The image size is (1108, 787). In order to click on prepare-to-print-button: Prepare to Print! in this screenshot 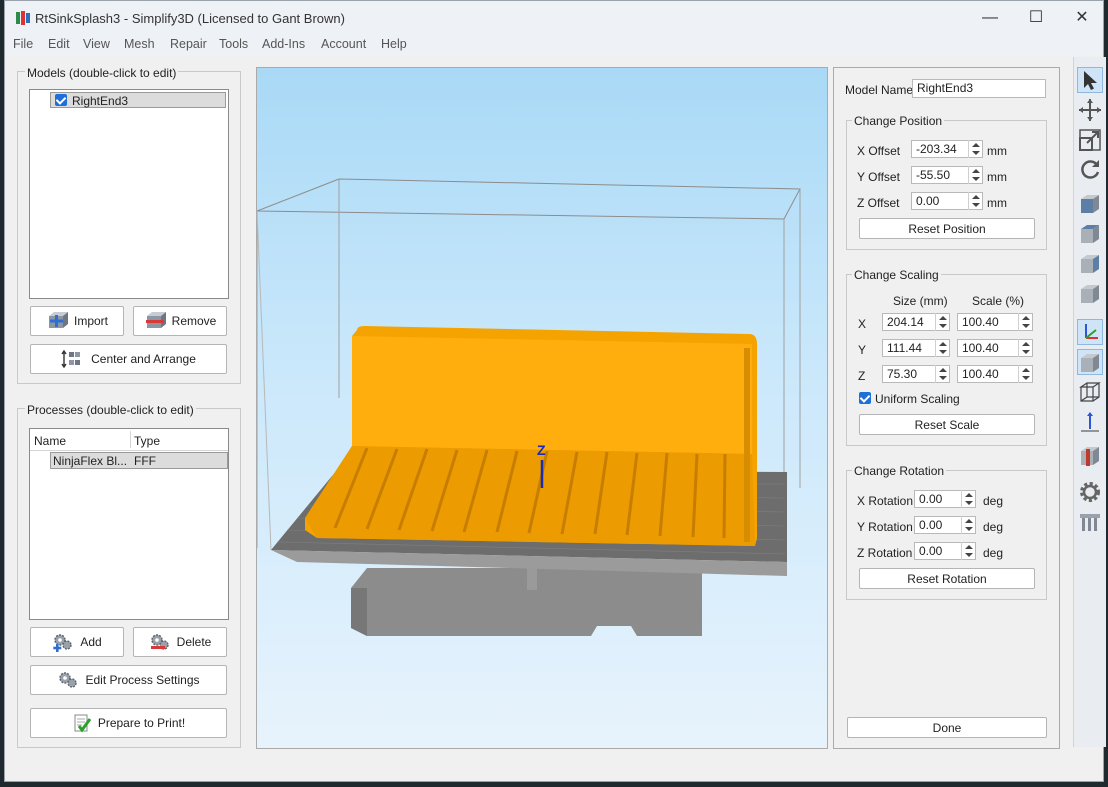, I will do `click(128, 723)`.